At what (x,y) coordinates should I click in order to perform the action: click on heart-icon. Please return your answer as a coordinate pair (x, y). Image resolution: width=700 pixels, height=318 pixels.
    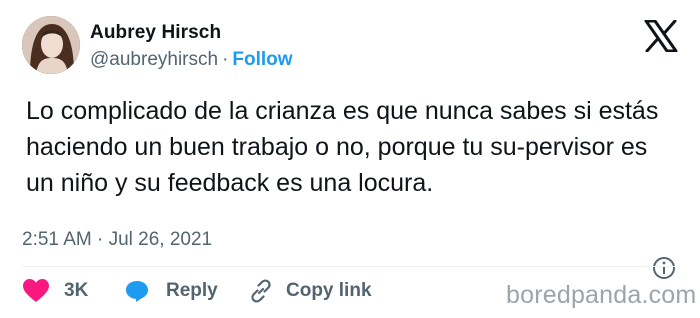
    Looking at the image, I should click on (36, 291).